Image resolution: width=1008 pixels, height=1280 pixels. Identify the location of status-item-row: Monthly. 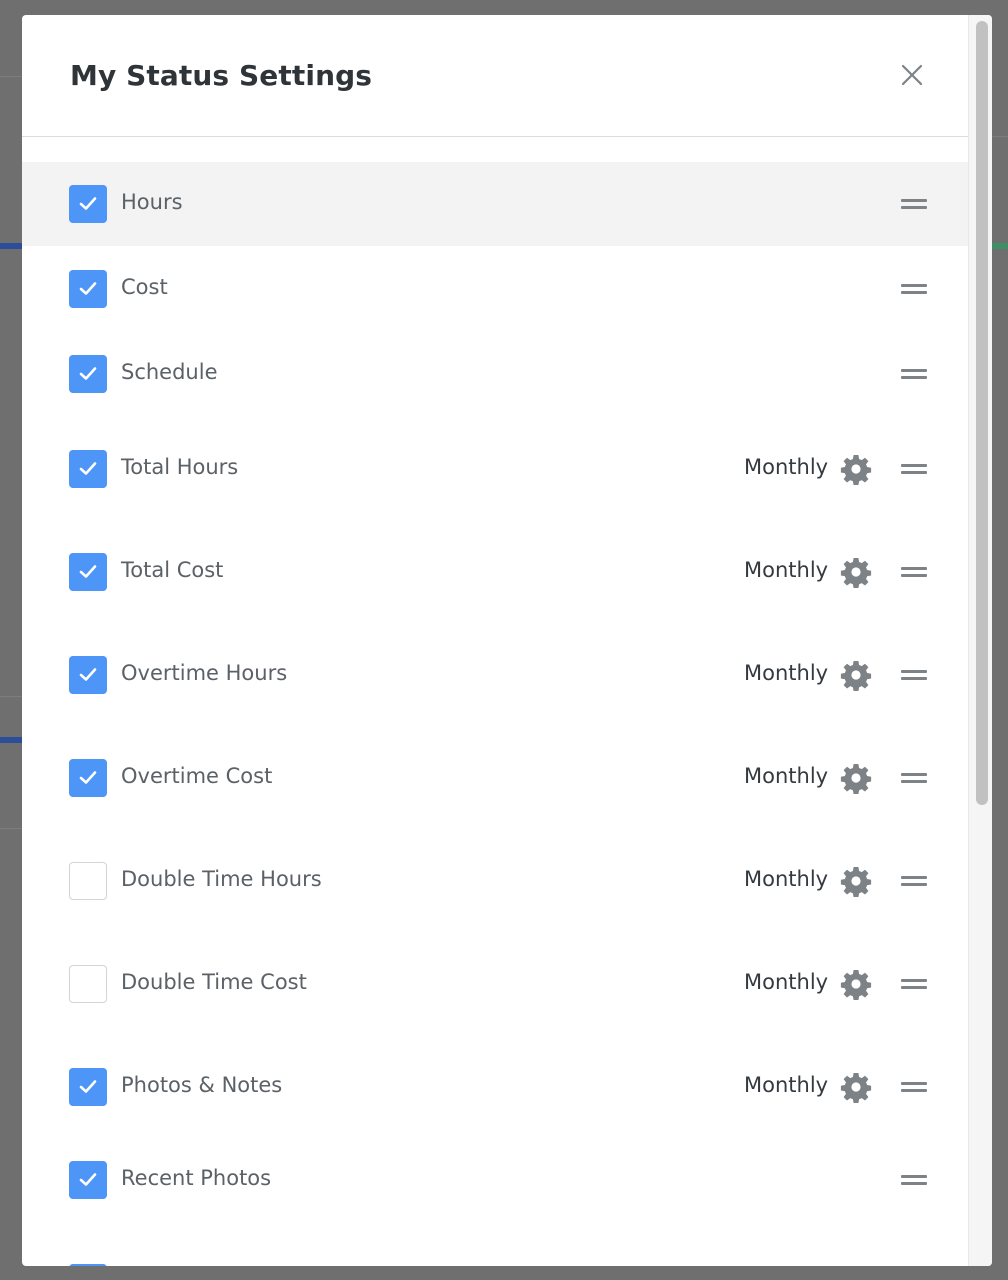
(495, 1253).